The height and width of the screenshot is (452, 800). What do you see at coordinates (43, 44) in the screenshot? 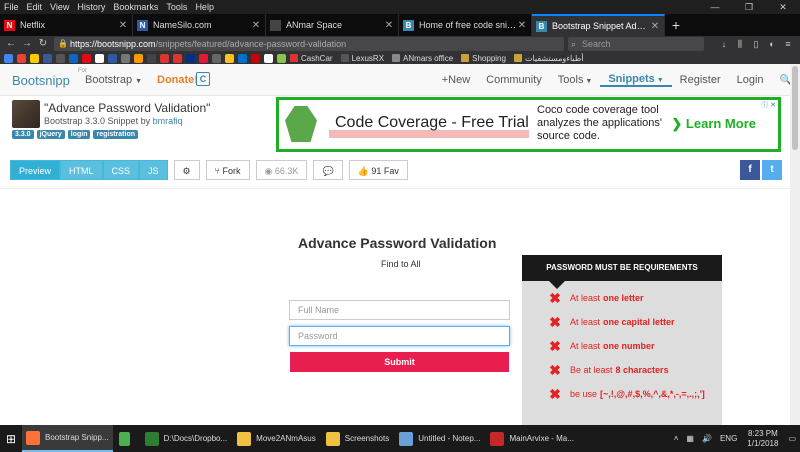
I see `reload-icon: ↻` at bounding box center [43, 44].